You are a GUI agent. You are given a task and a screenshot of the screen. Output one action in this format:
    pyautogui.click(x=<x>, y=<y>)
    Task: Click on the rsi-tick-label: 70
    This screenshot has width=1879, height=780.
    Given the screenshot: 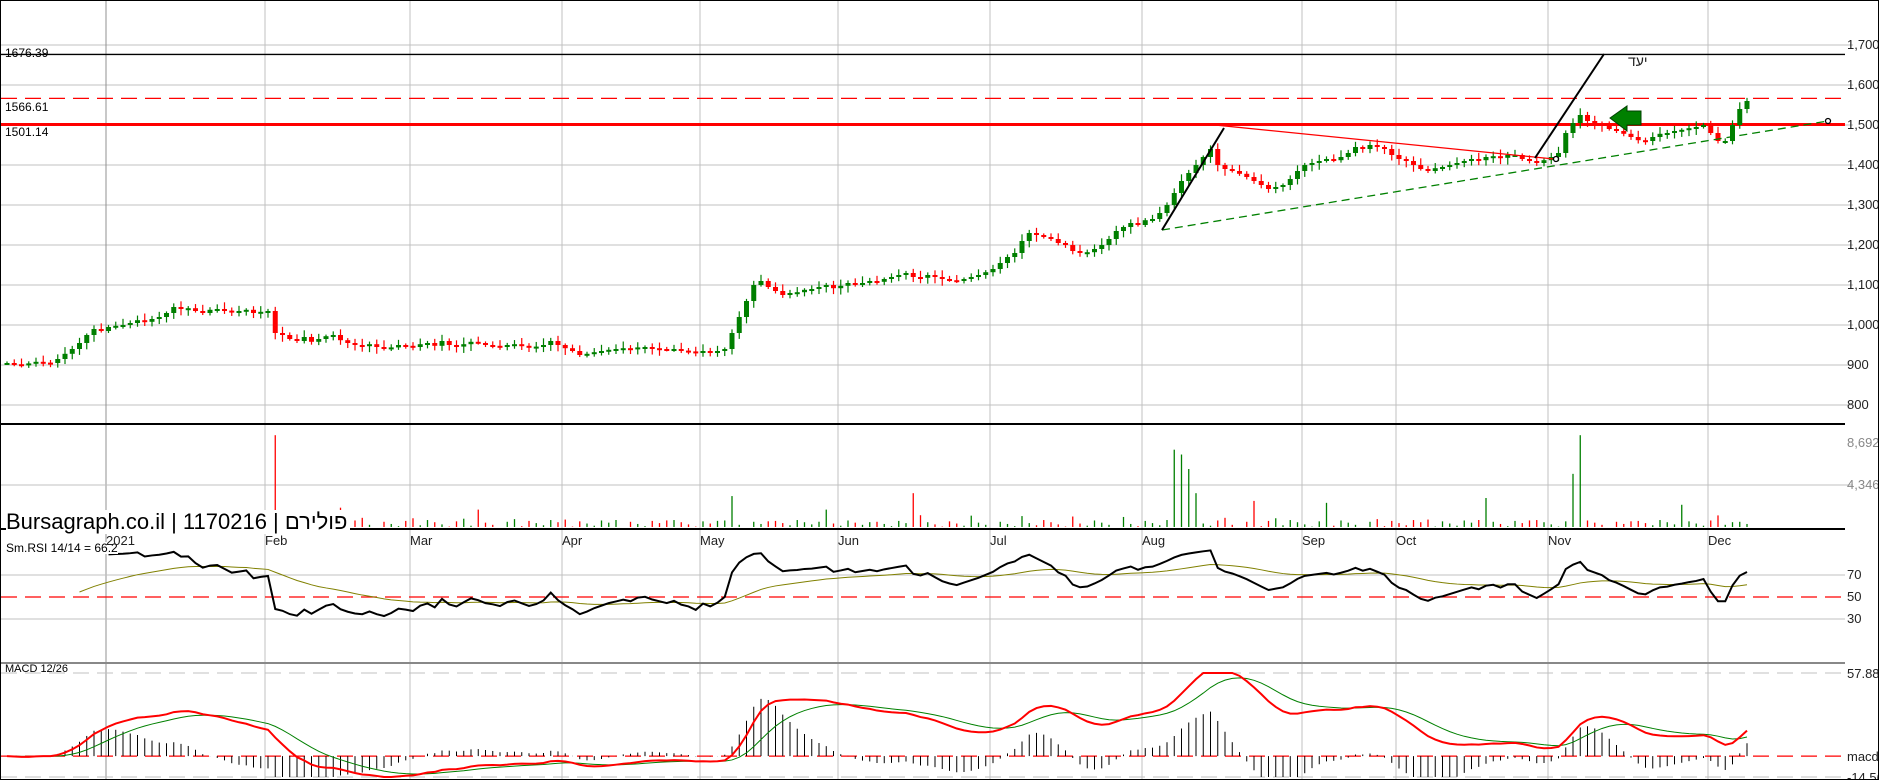 What is the action you would take?
    pyautogui.click(x=1854, y=574)
    